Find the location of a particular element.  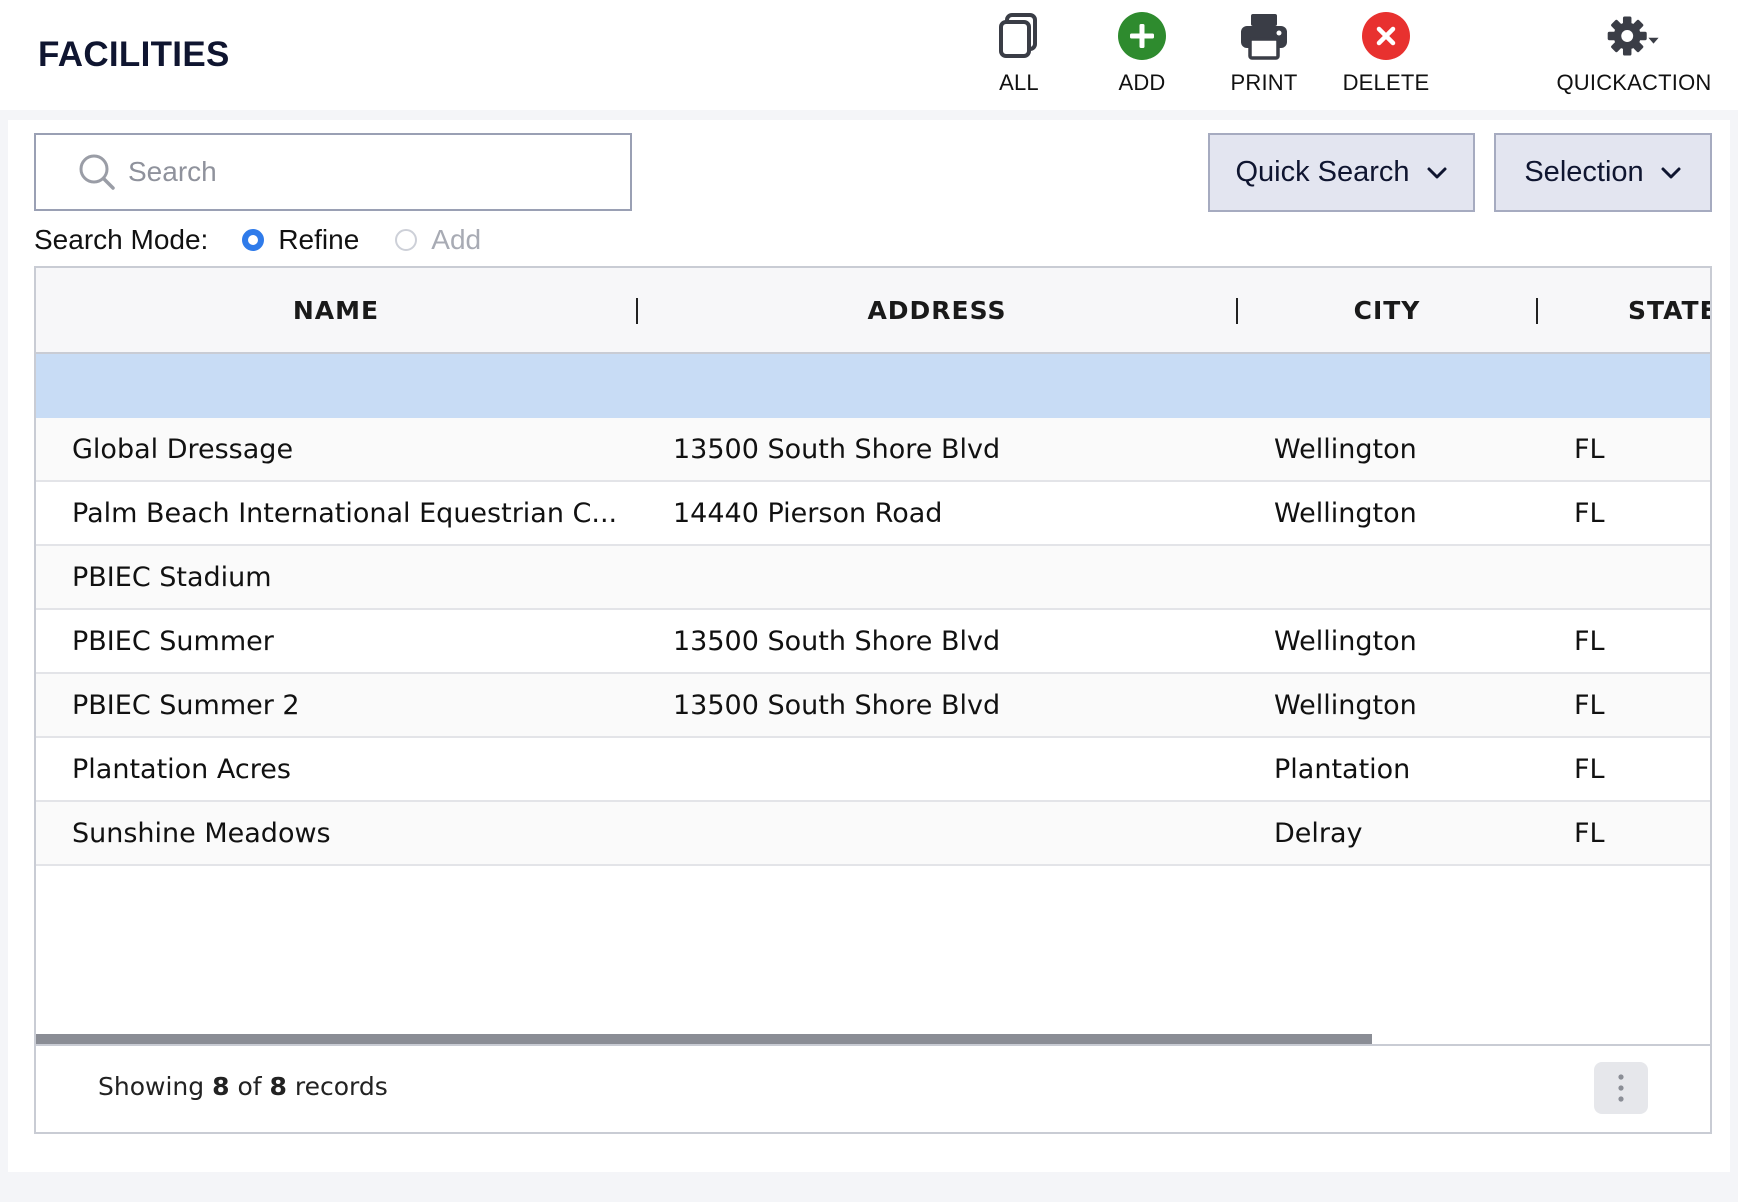

gear-dropdown-icon is located at coordinates (1634, 36).